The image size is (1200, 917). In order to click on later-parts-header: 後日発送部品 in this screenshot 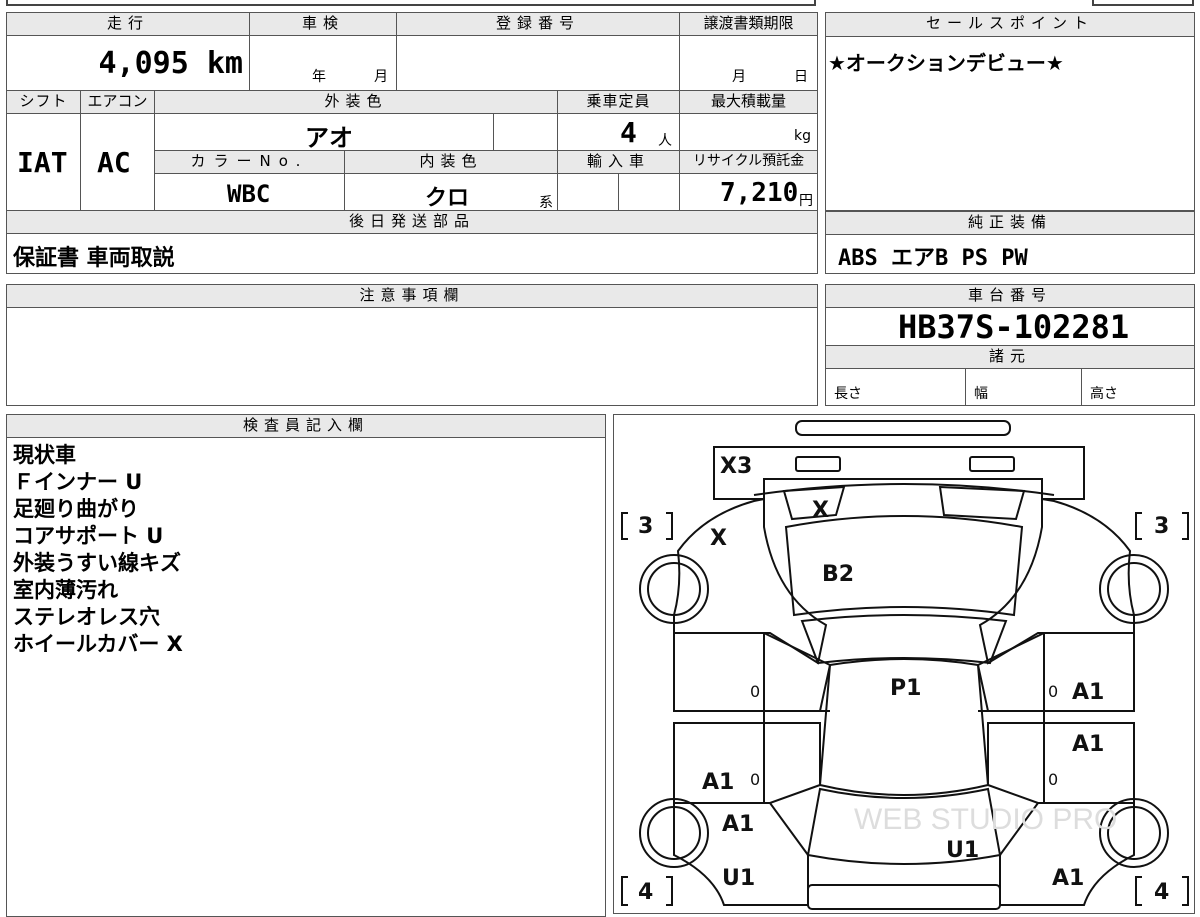, I will do `click(412, 222)`.